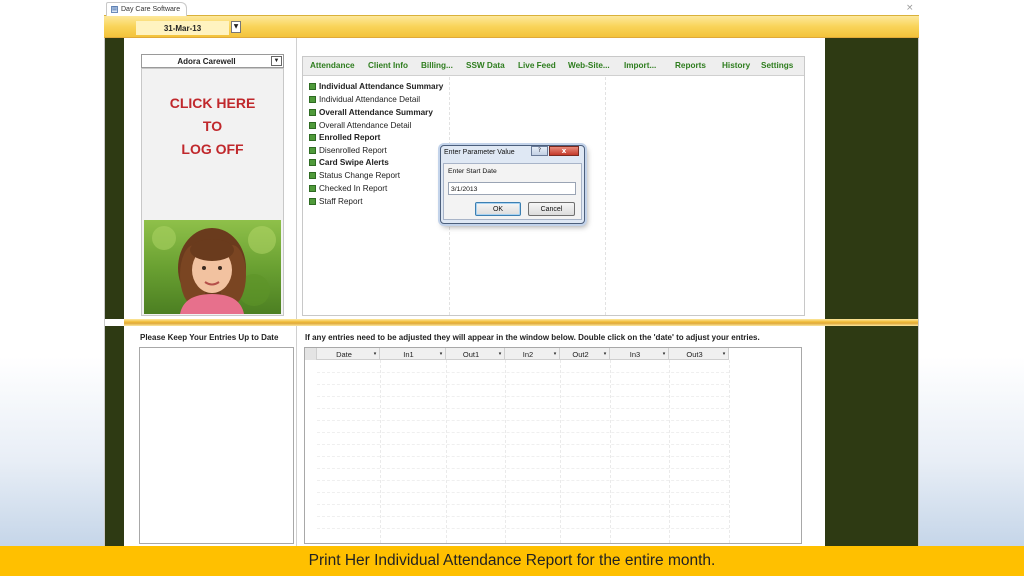 Image resolution: width=1024 pixels, height=576 pixels. What do you see at coordinates (341, 201) in the screenshot?
I see `report-label: Staff Report` at bounding box center [341, 201].